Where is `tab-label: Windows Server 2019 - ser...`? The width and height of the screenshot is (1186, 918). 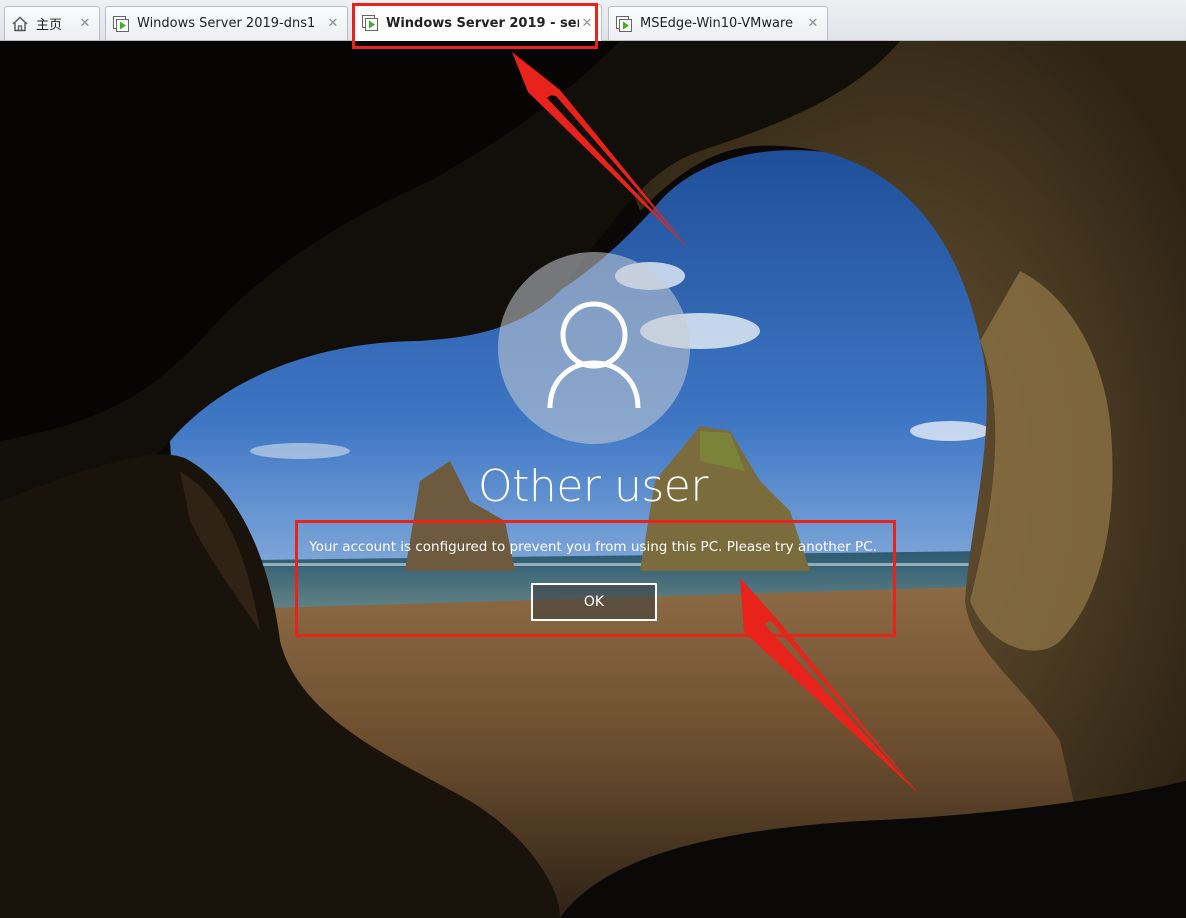
tab-label: Windows Server 2019 - ser... is located at coordinates (482, 23).